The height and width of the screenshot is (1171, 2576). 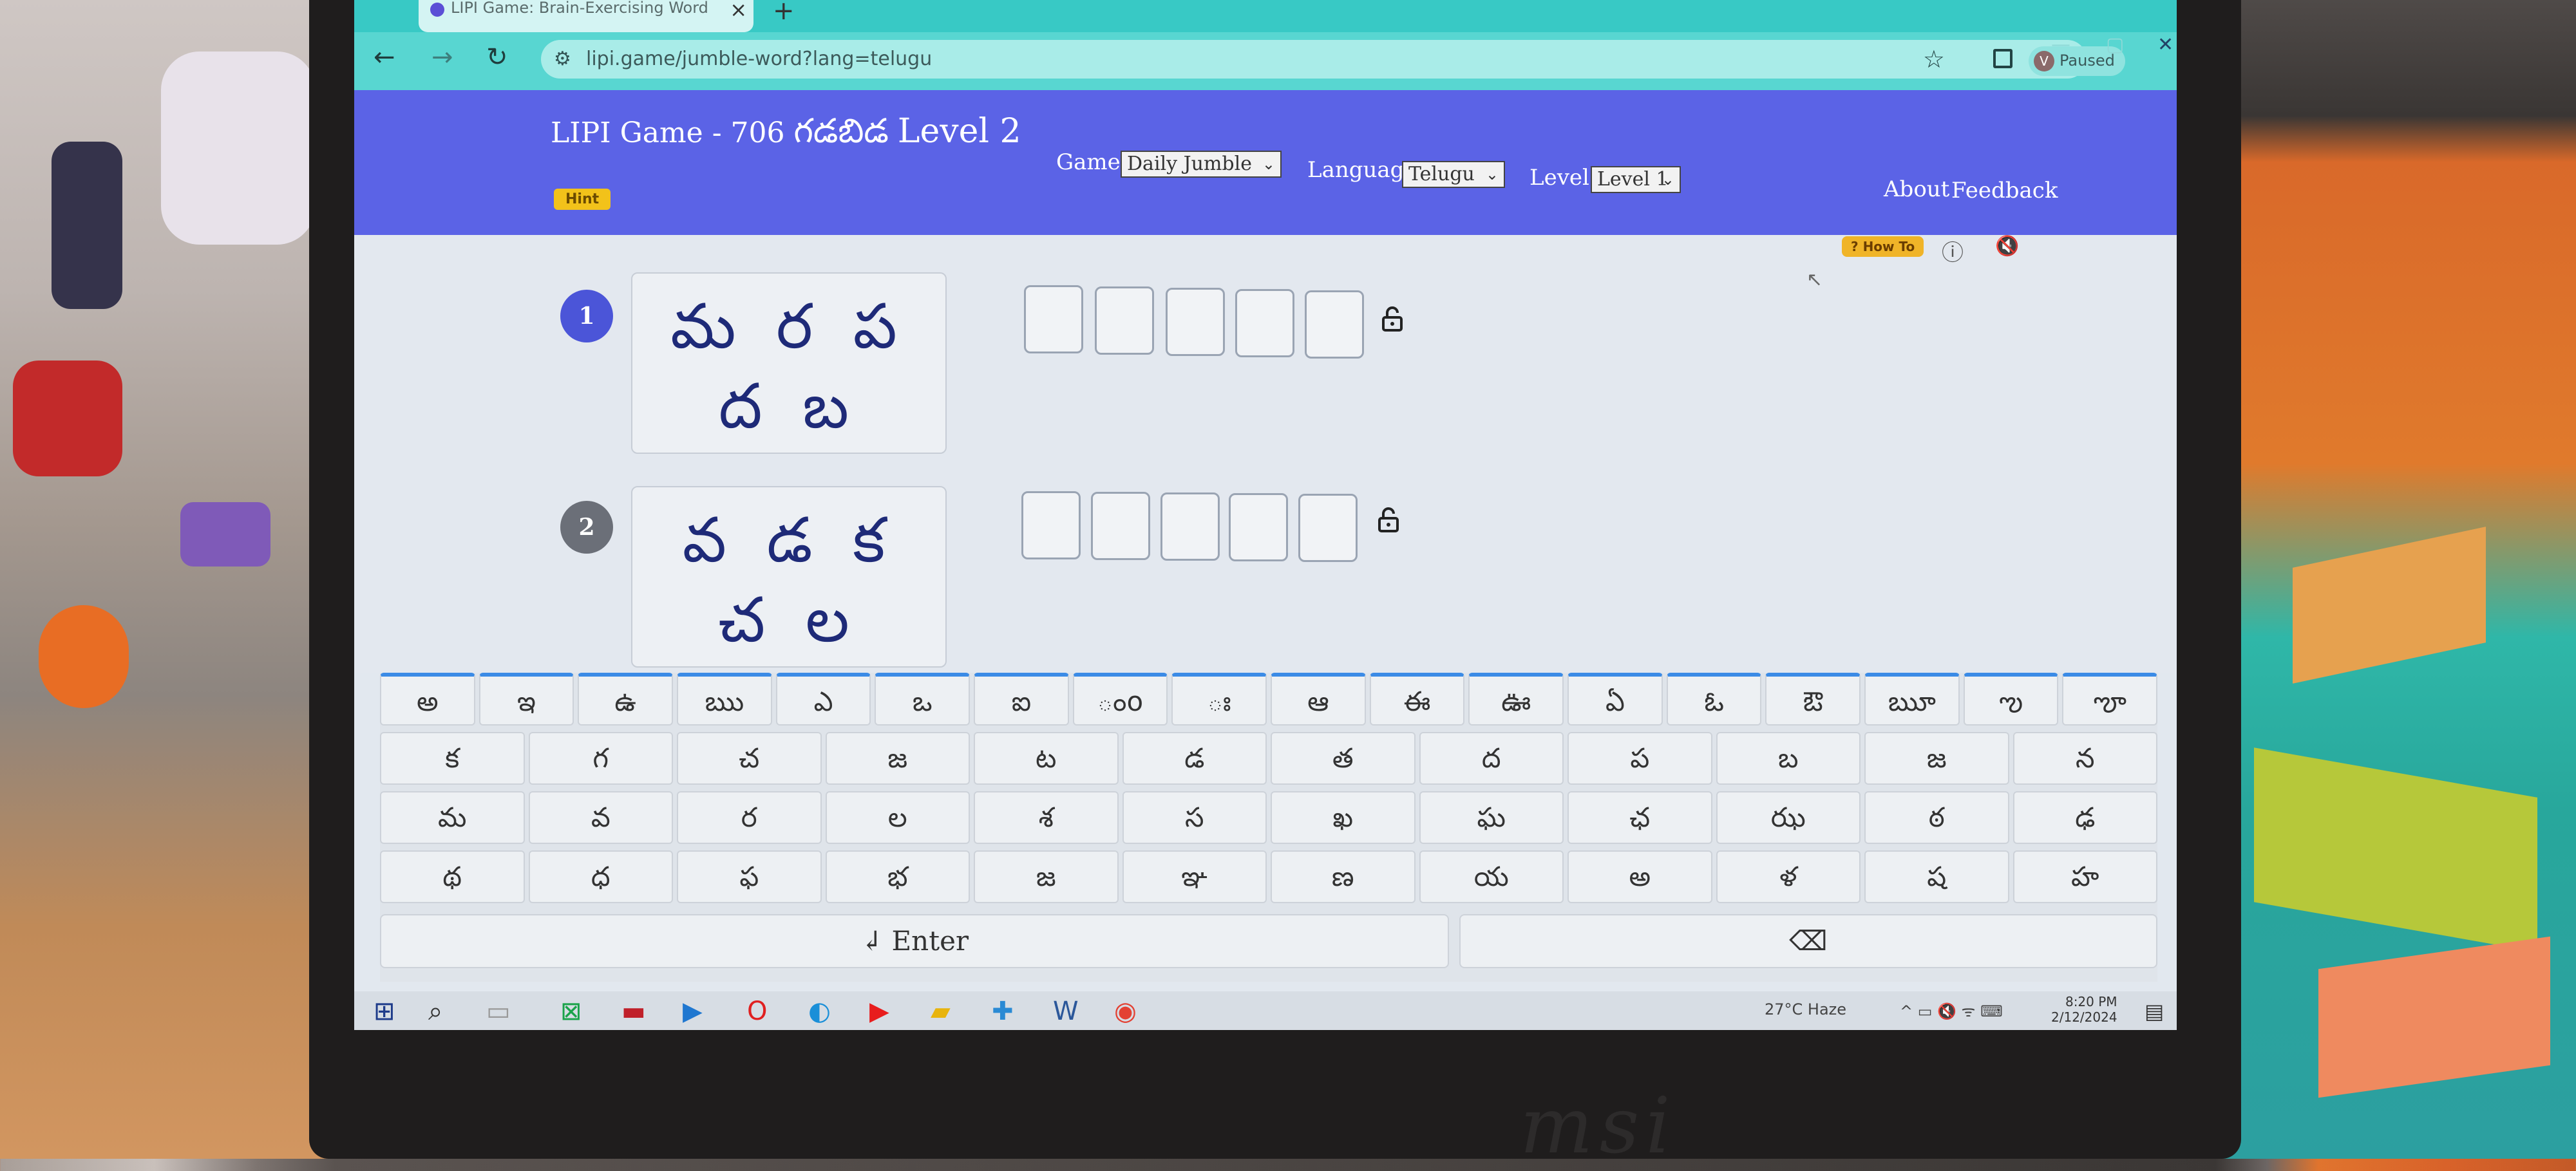 What do you see at coordinates (571, 1011) in the screenshot?
I see `xbox-icon: ⊠` at bounding box center [571, 1011].